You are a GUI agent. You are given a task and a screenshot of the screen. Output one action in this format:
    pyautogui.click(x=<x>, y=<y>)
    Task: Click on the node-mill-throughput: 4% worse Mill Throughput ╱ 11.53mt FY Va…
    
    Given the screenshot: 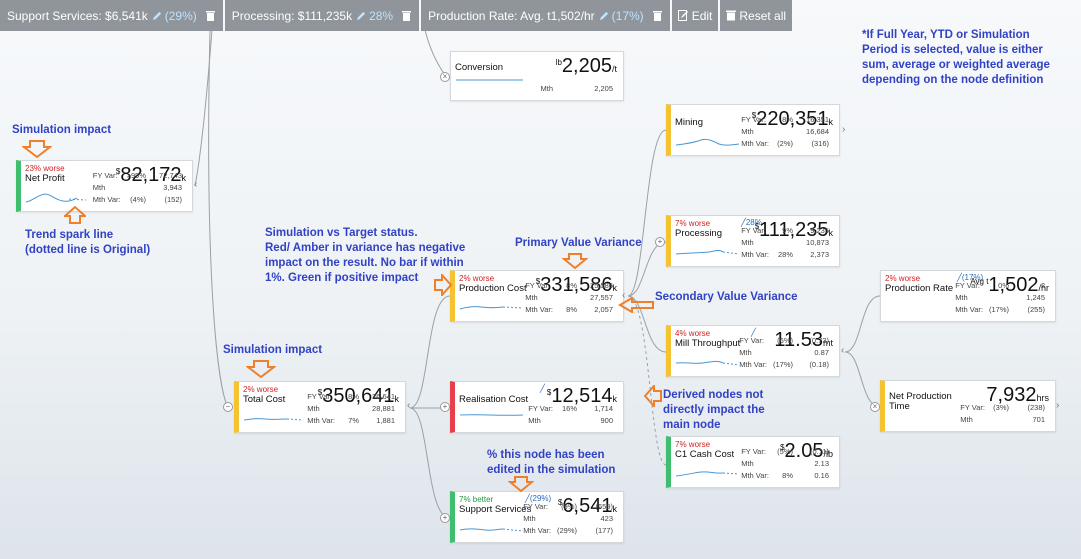 What is the action you would take?
    pyautogui.click(x=753, y=351)
    